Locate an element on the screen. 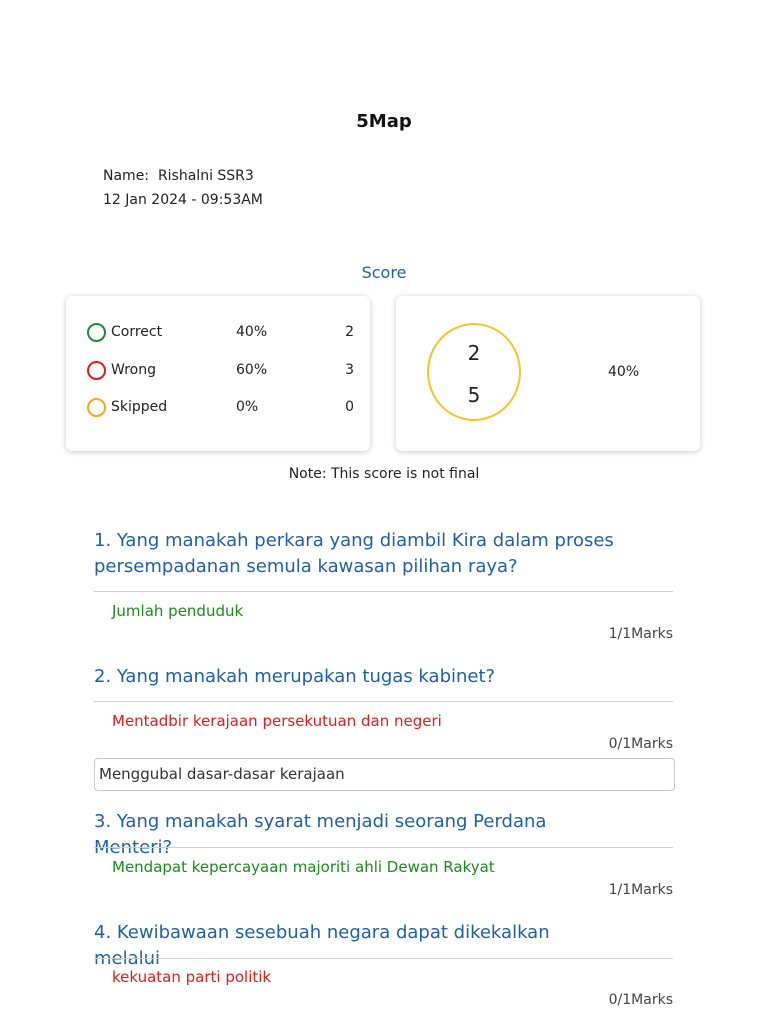  stat-count: 0 is located at coordinates (349, 407).